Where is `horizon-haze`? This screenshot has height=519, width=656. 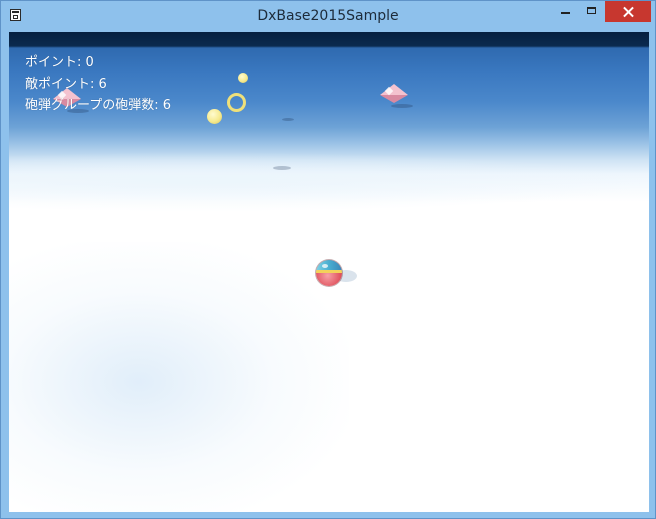 horizon-haze is located at coordinates (329, 182).